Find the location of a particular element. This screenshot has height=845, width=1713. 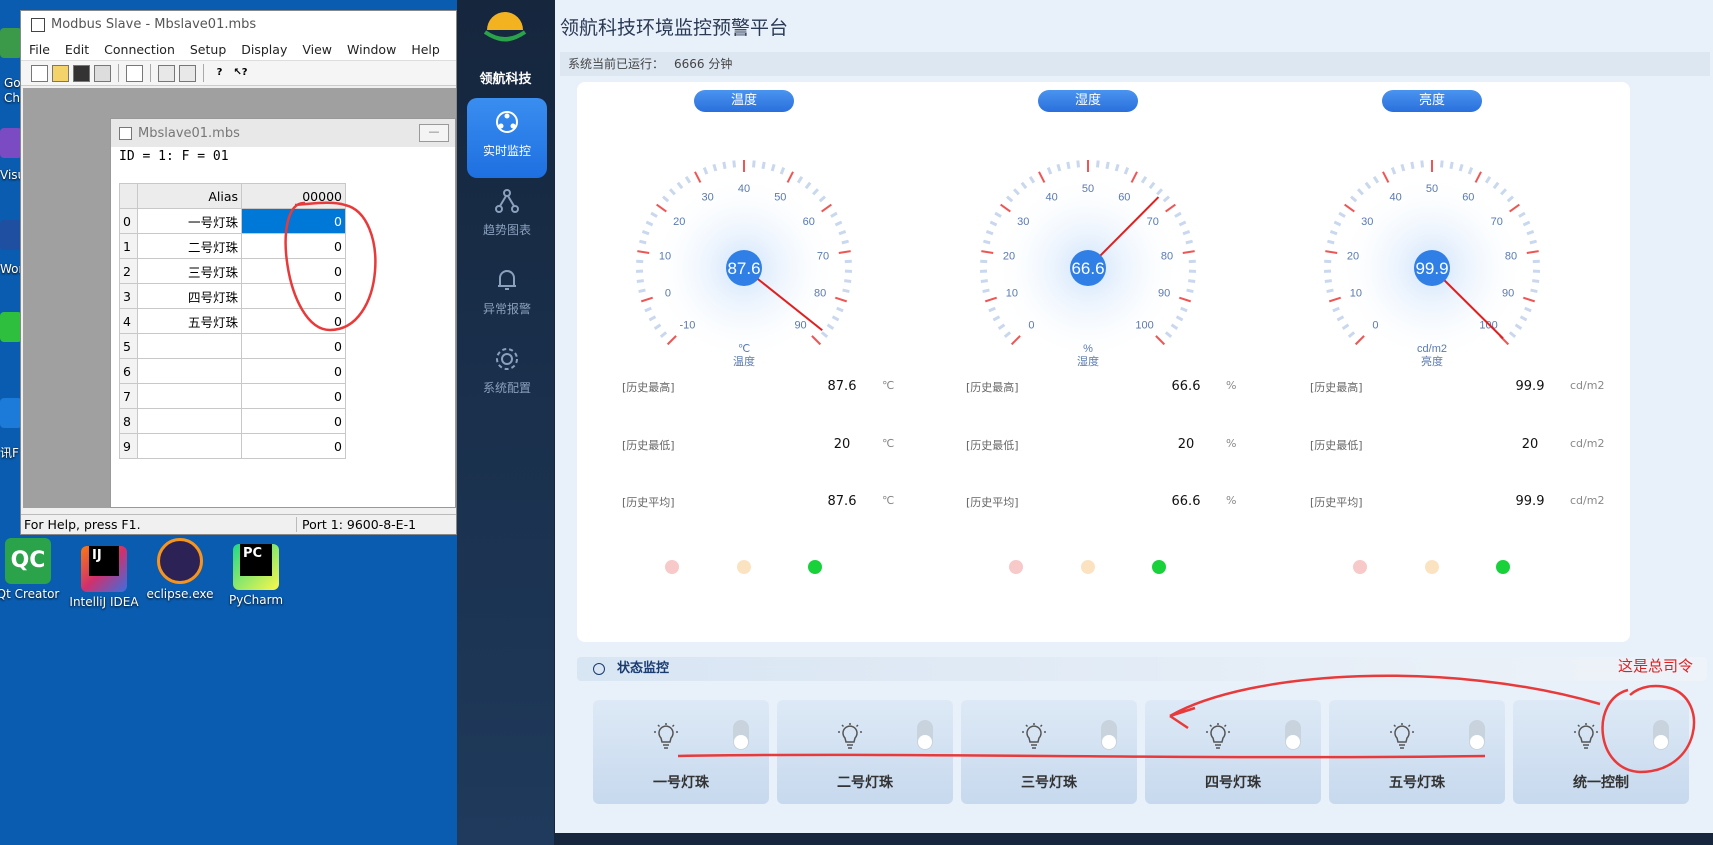

nav-item-4: 系统配置 is located at coordinates (507, 375).